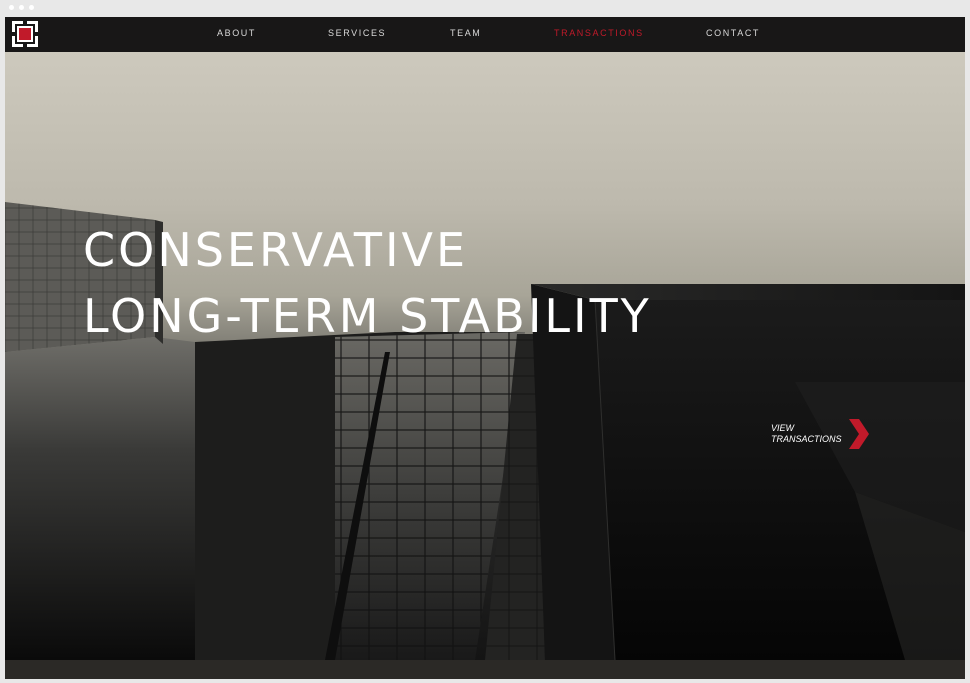 Image resolution: width=970 pixels, height=683 pixels. I want to click on nav-item-team: TEAM, so click(465, 33).